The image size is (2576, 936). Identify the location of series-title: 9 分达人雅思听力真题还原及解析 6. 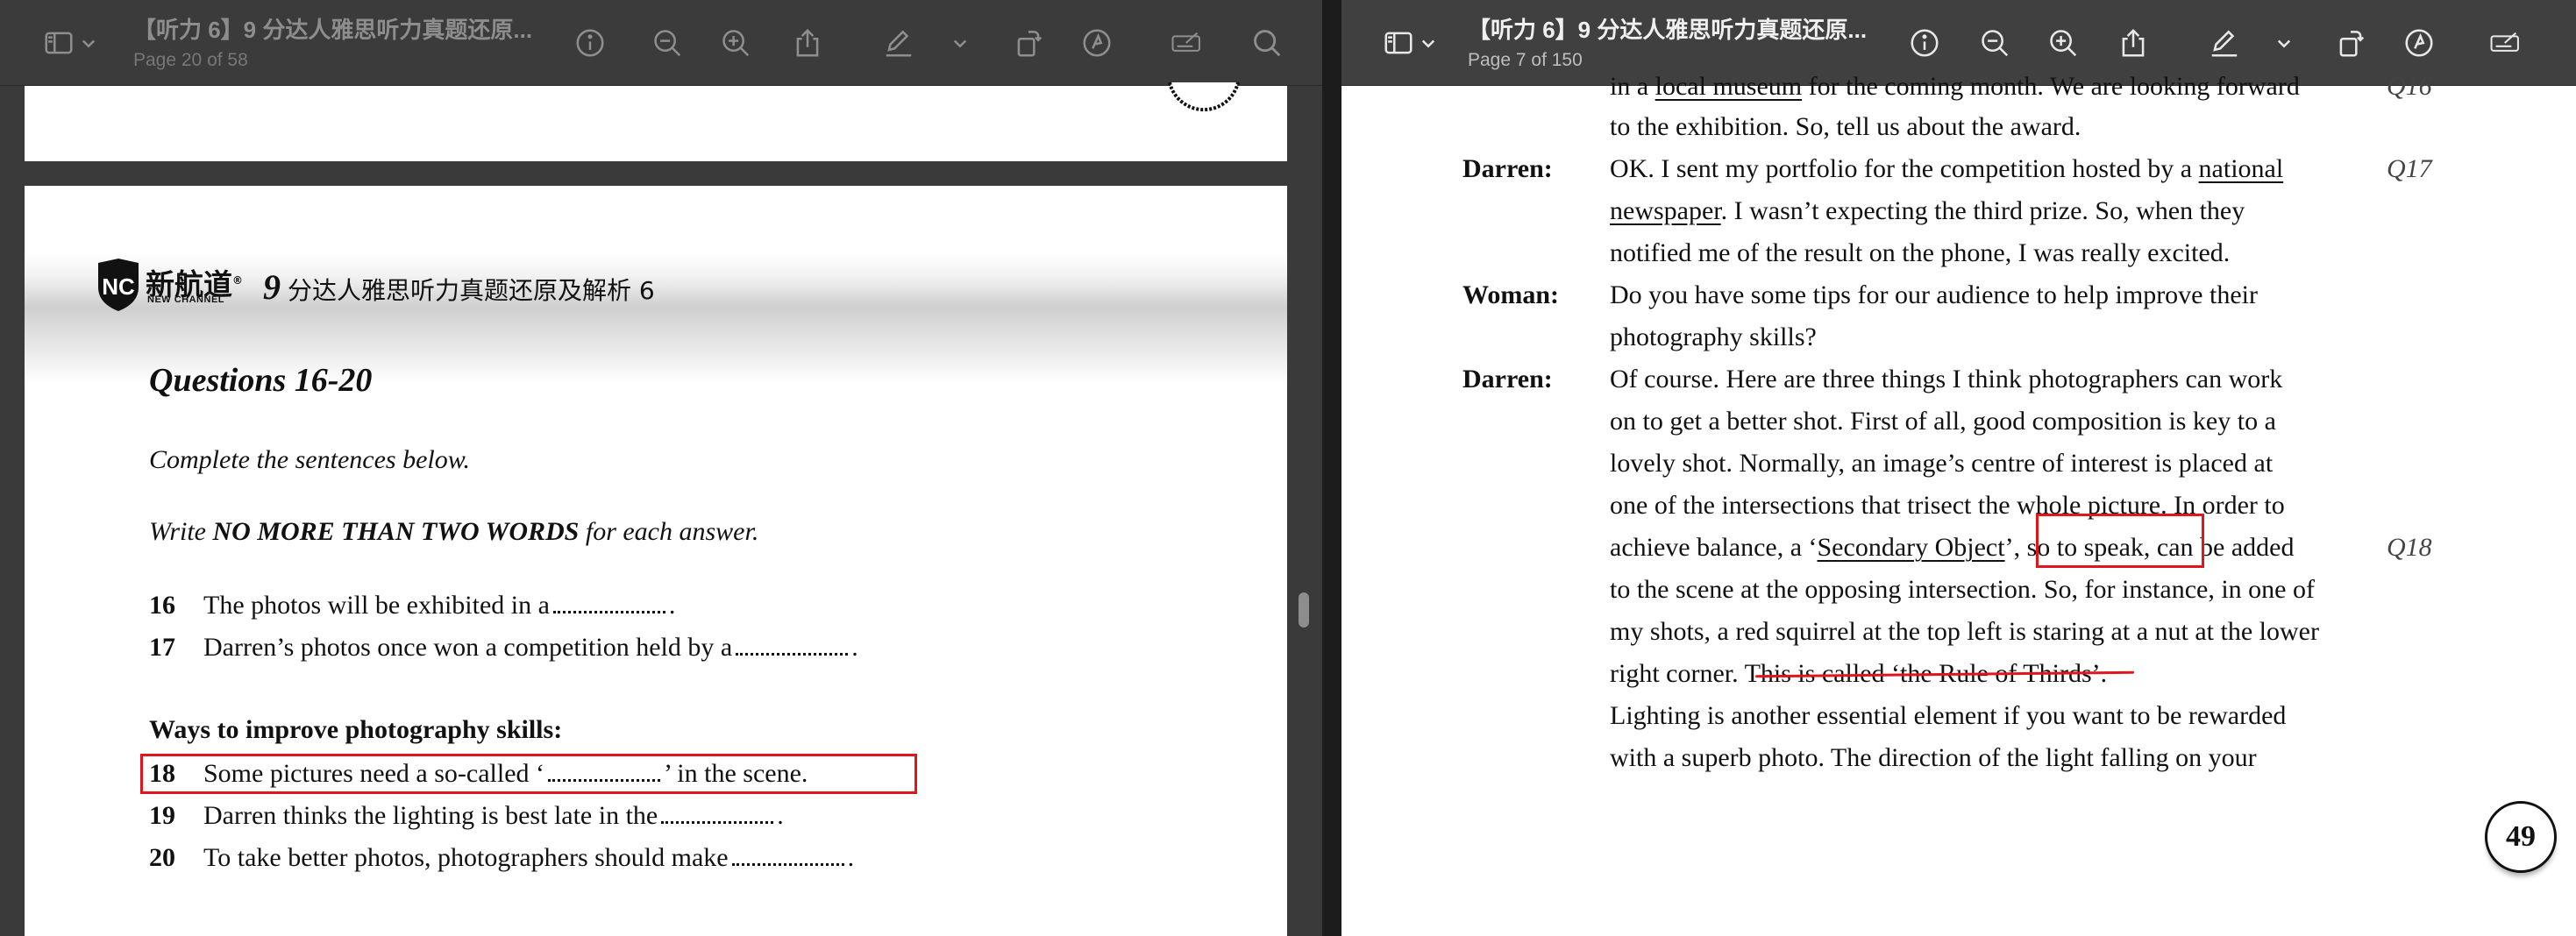
(459, 287).